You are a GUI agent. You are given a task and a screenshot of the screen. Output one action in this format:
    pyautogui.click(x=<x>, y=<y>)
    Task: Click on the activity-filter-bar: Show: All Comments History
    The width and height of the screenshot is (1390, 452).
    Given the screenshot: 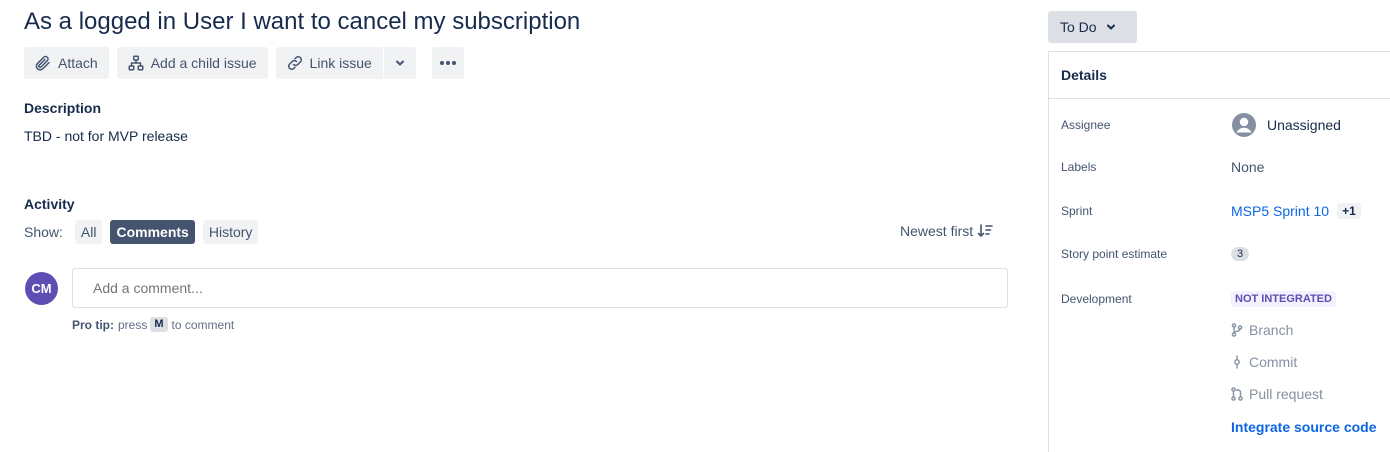 What is the action you would take?
    pyautogui.click(x=145, y=232)
    